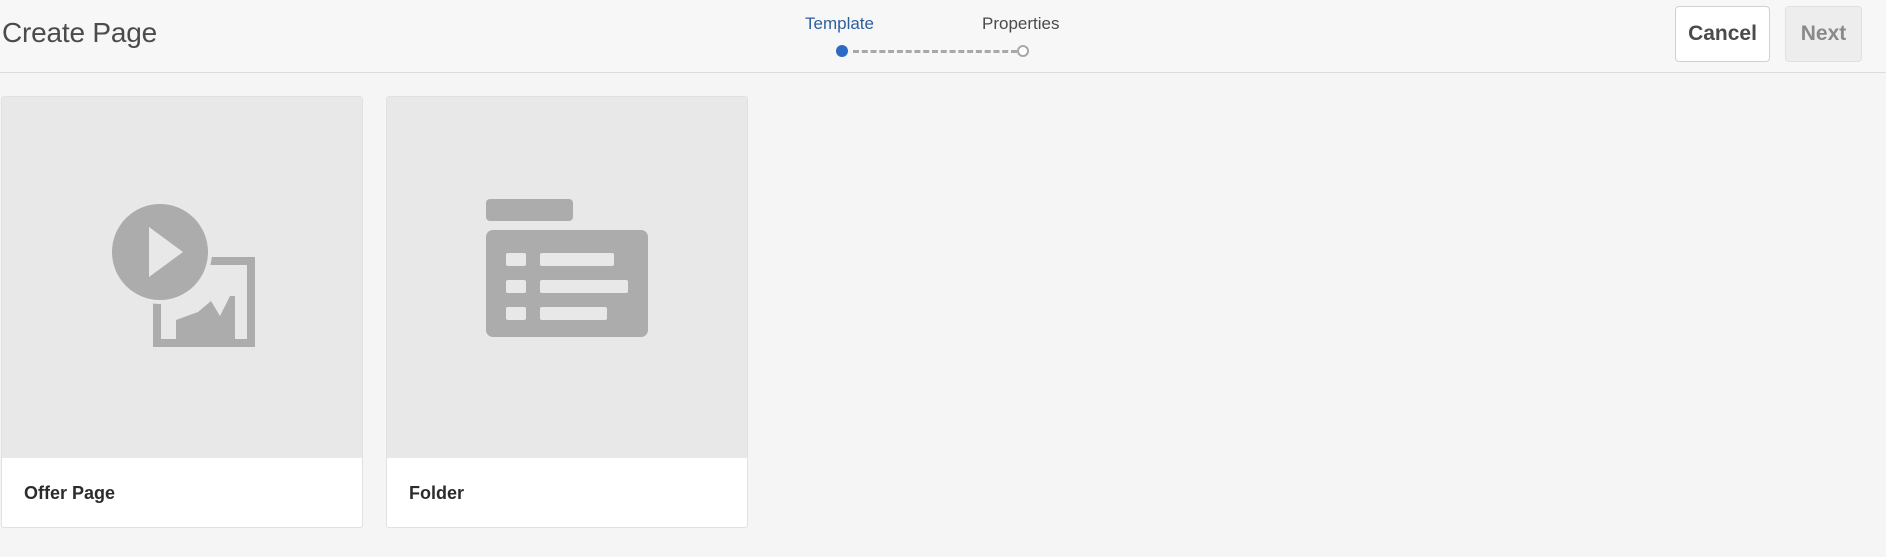 This screenshot has height=557, width=1886. Describe the element at coordinates (80, 32) in the screenshot. I see `page-title: Create Page` at that location.